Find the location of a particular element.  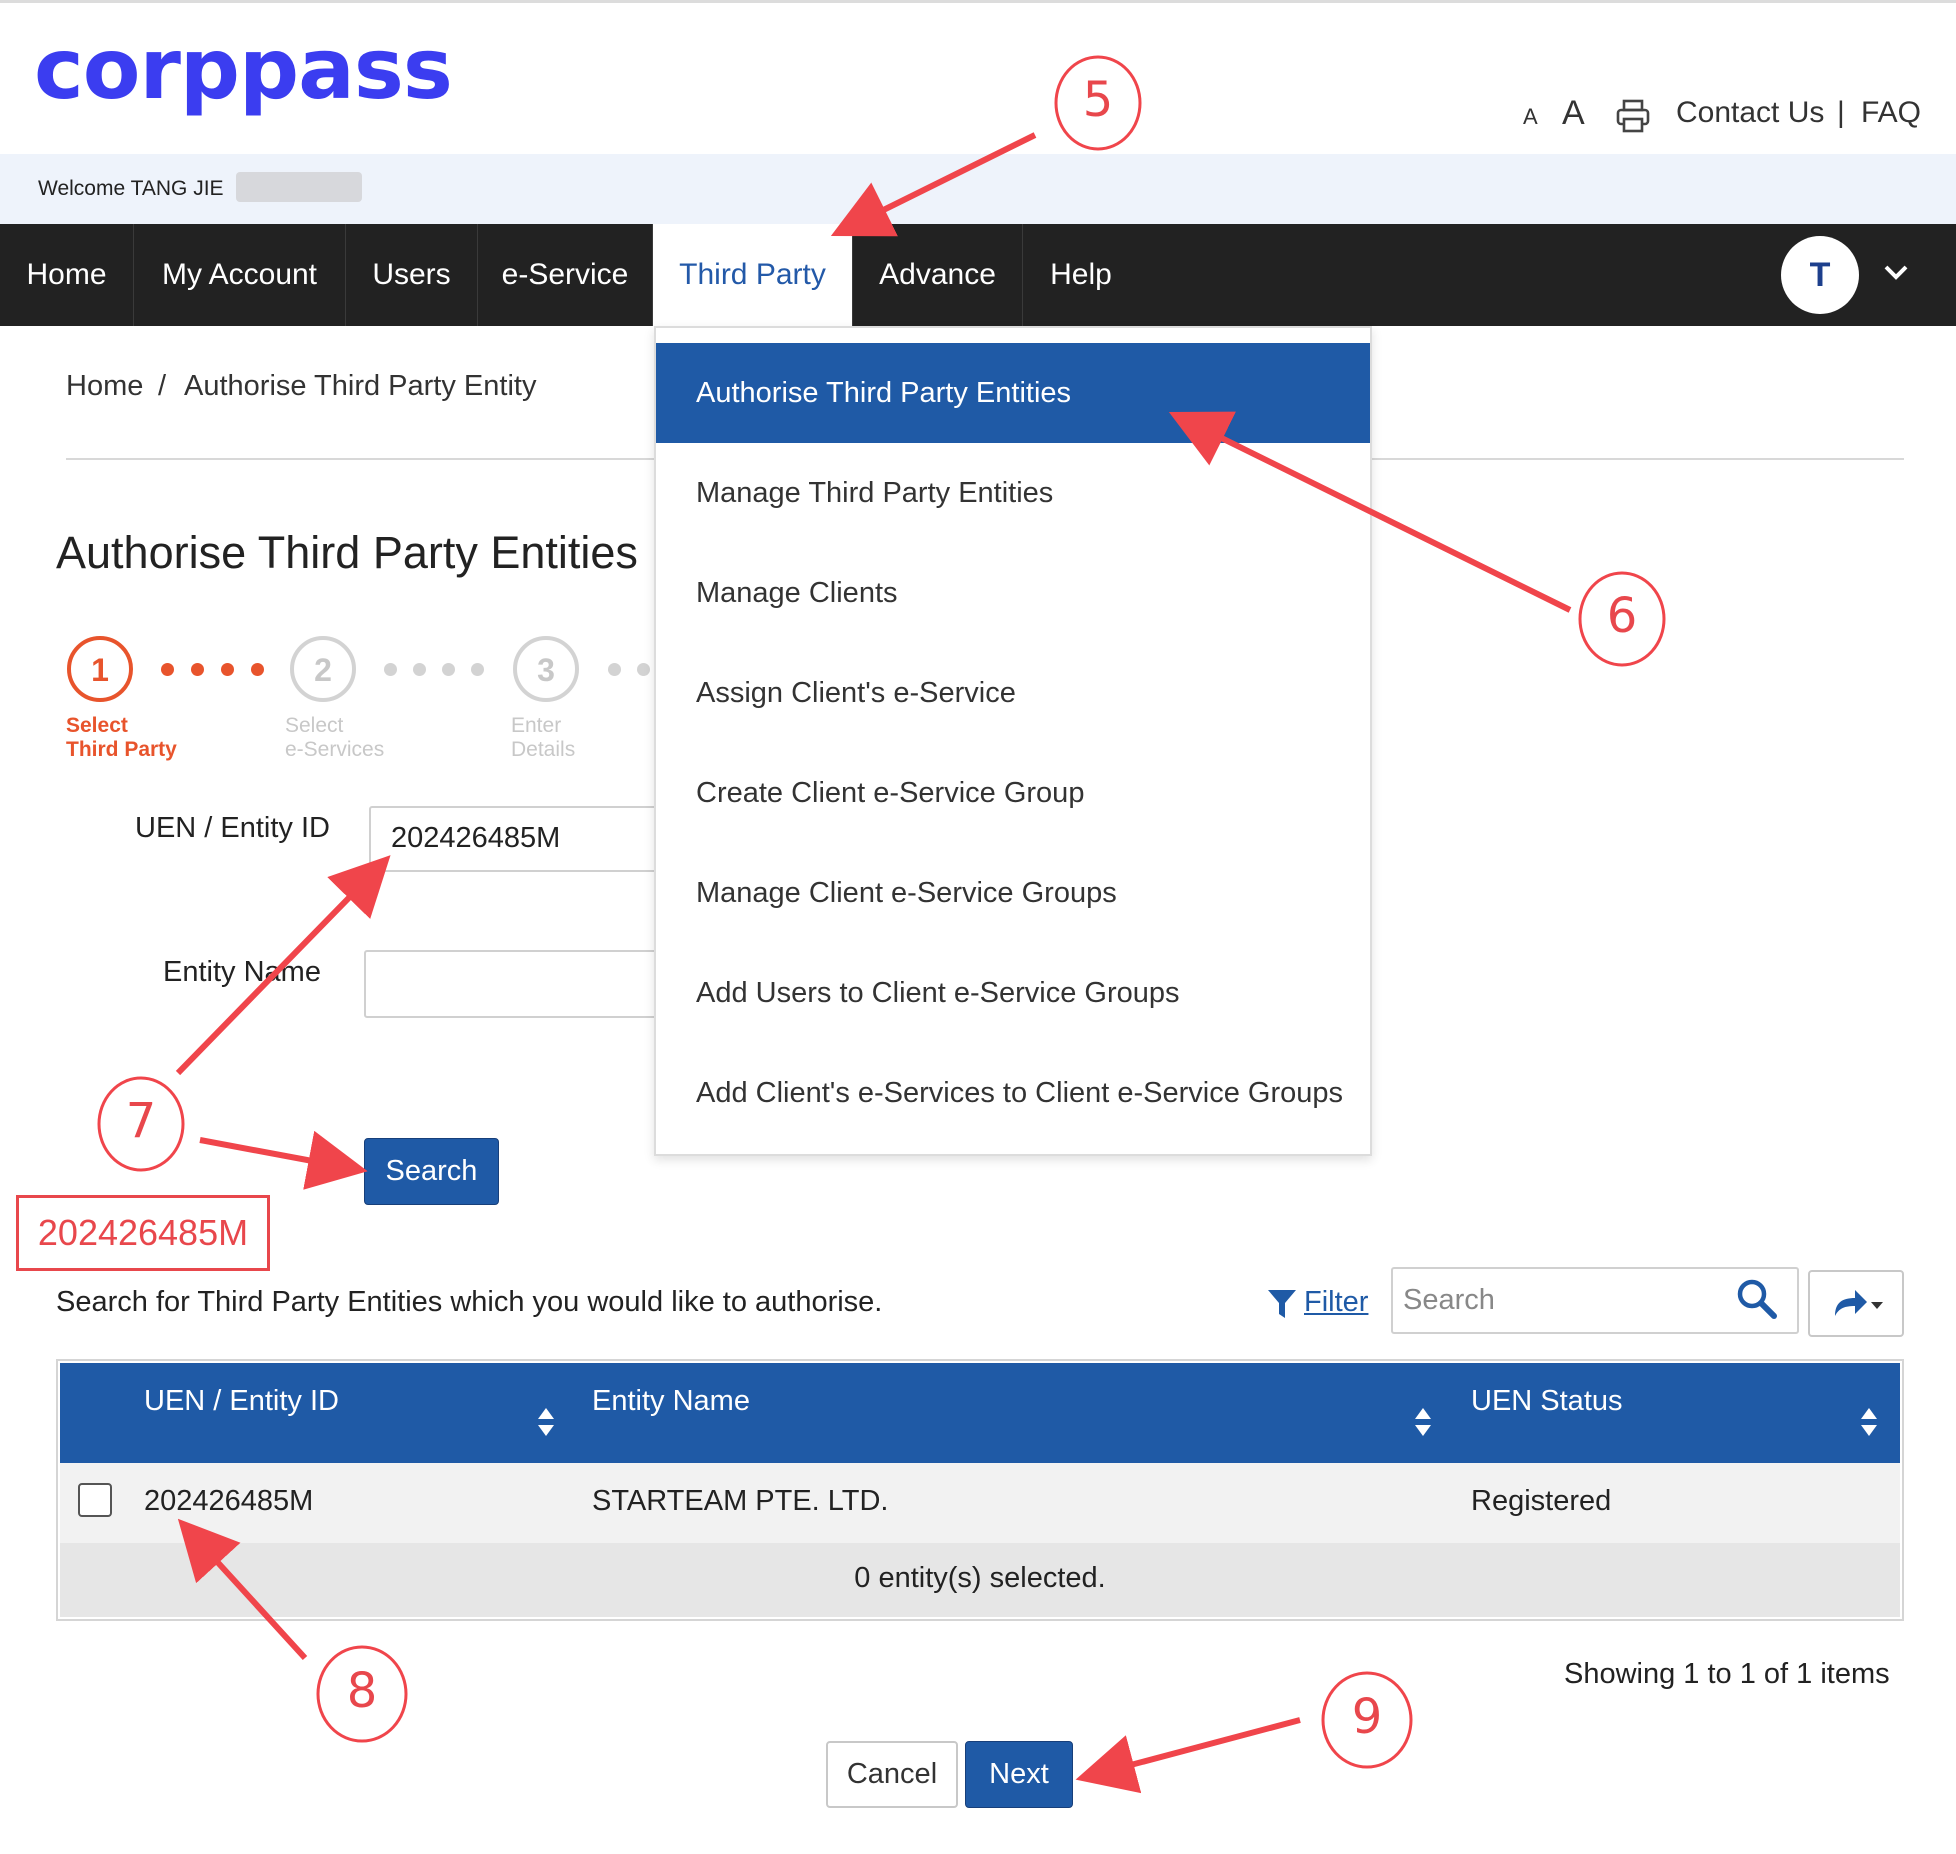

entity-name-input is located at coordinates (516, 984).